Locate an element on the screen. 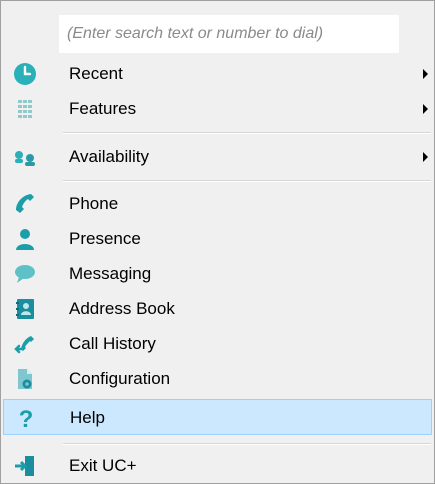  phone-icon is located at coordinates (25, 203).